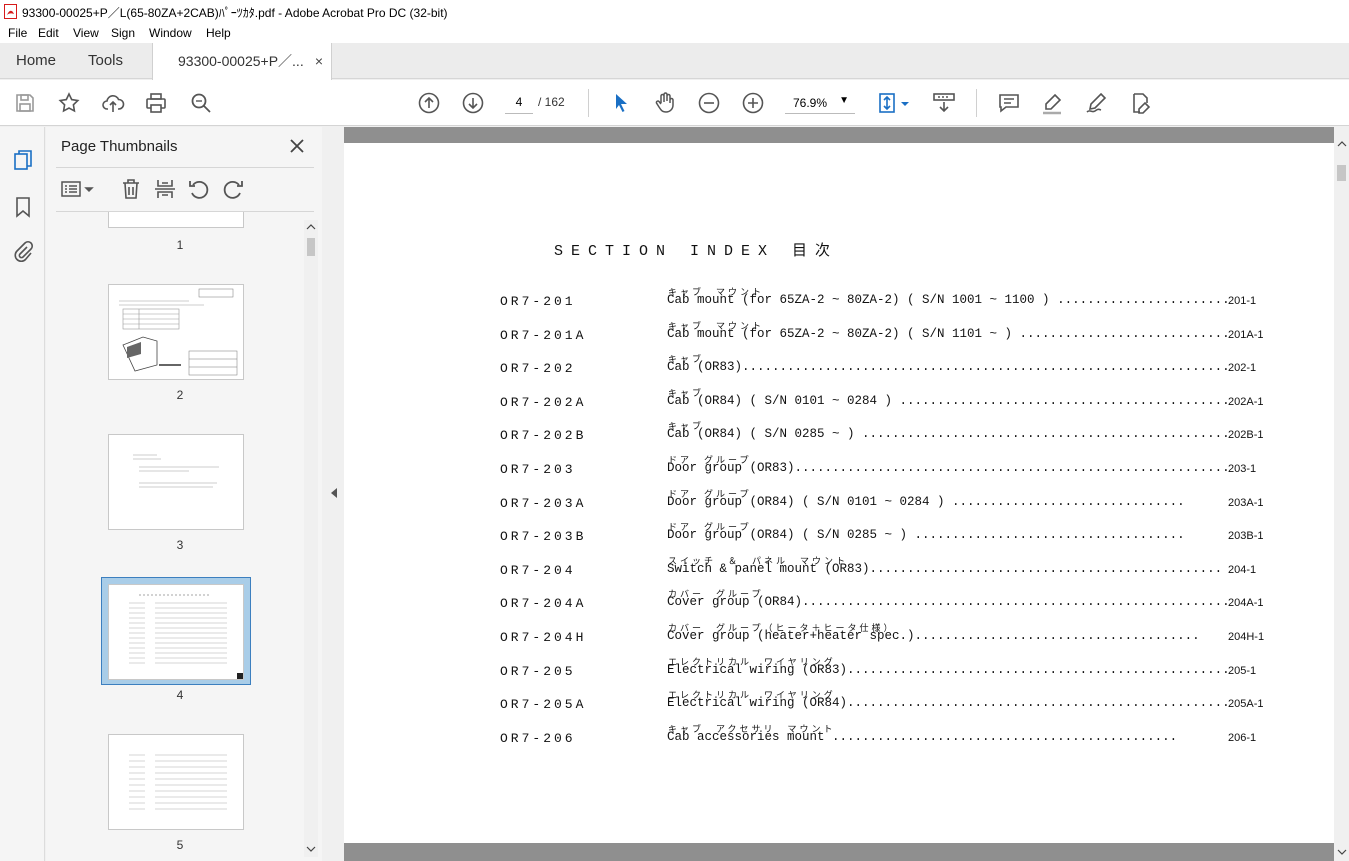  Describe the element at coordinates (551, 102) in the screenshot. I see `page-total: / 162` at that location.